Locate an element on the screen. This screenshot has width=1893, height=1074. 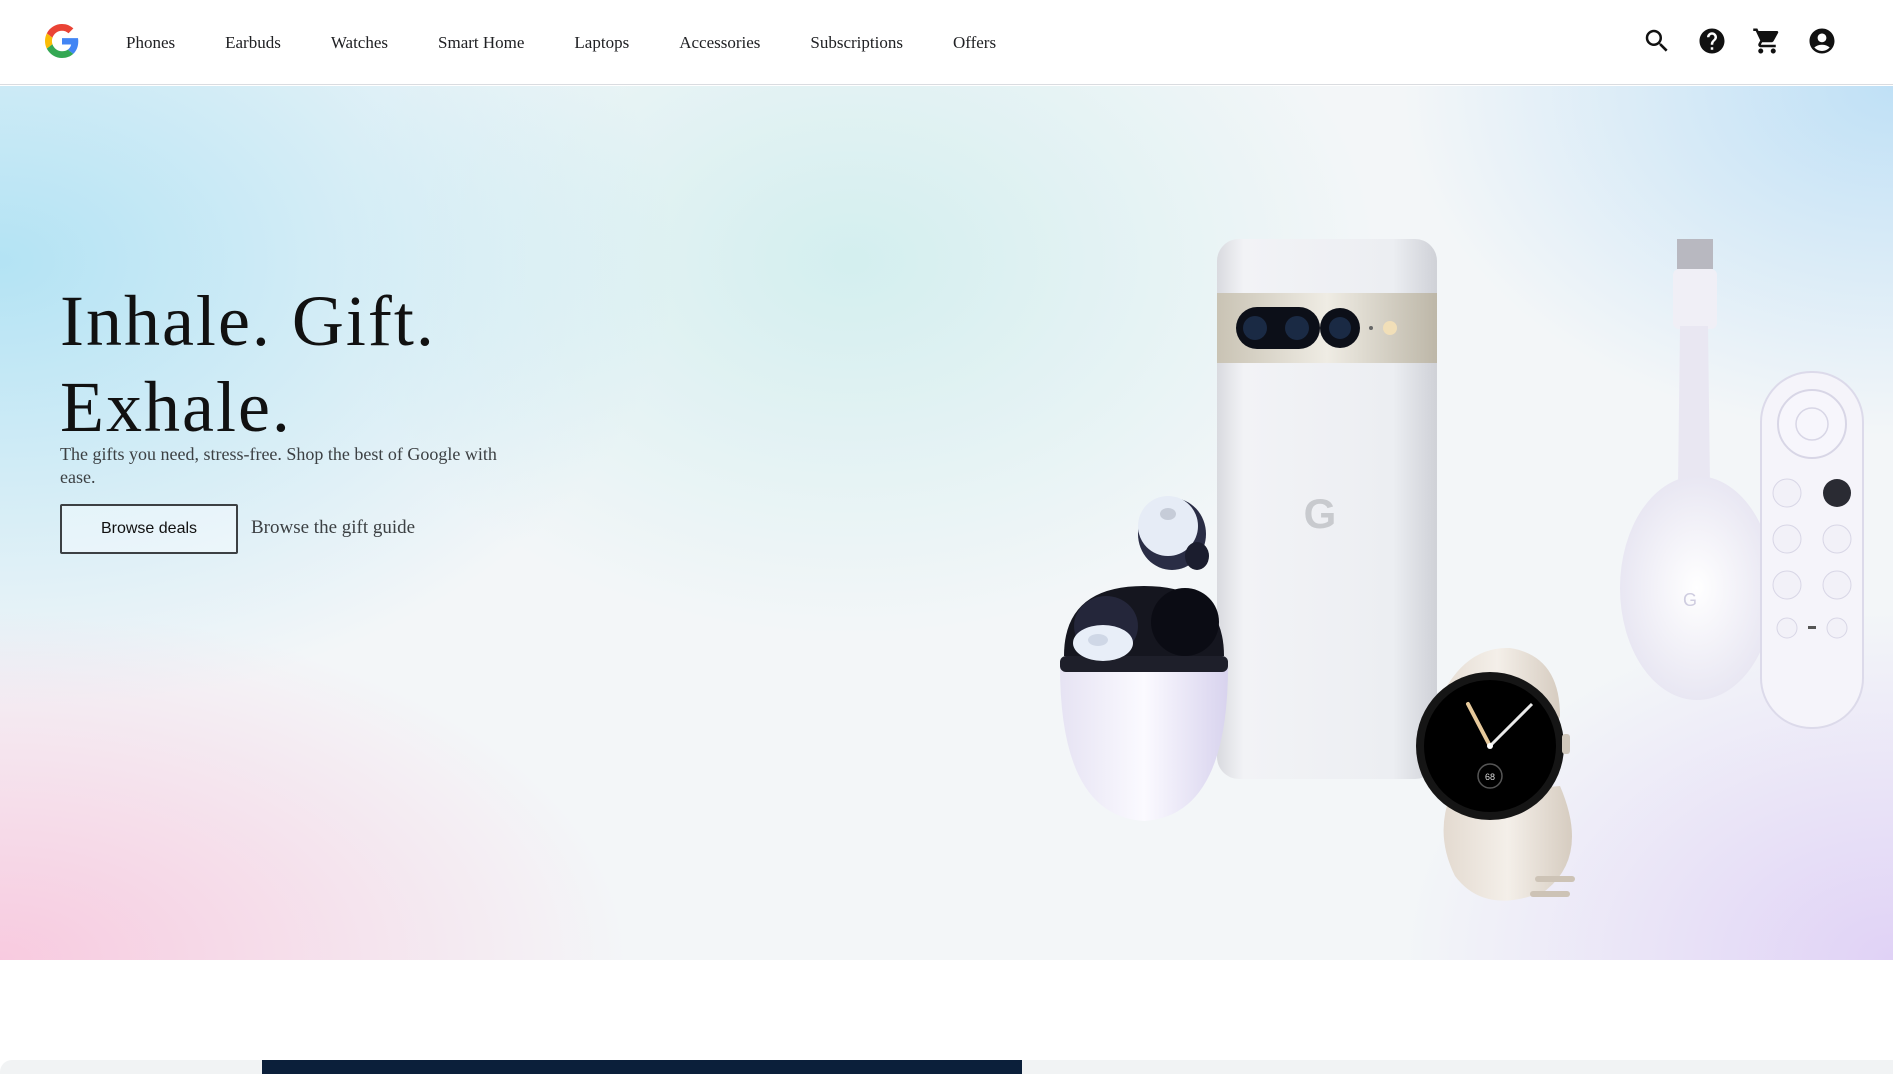
voice-remote-illustration is located at coordinates (1812, 550).